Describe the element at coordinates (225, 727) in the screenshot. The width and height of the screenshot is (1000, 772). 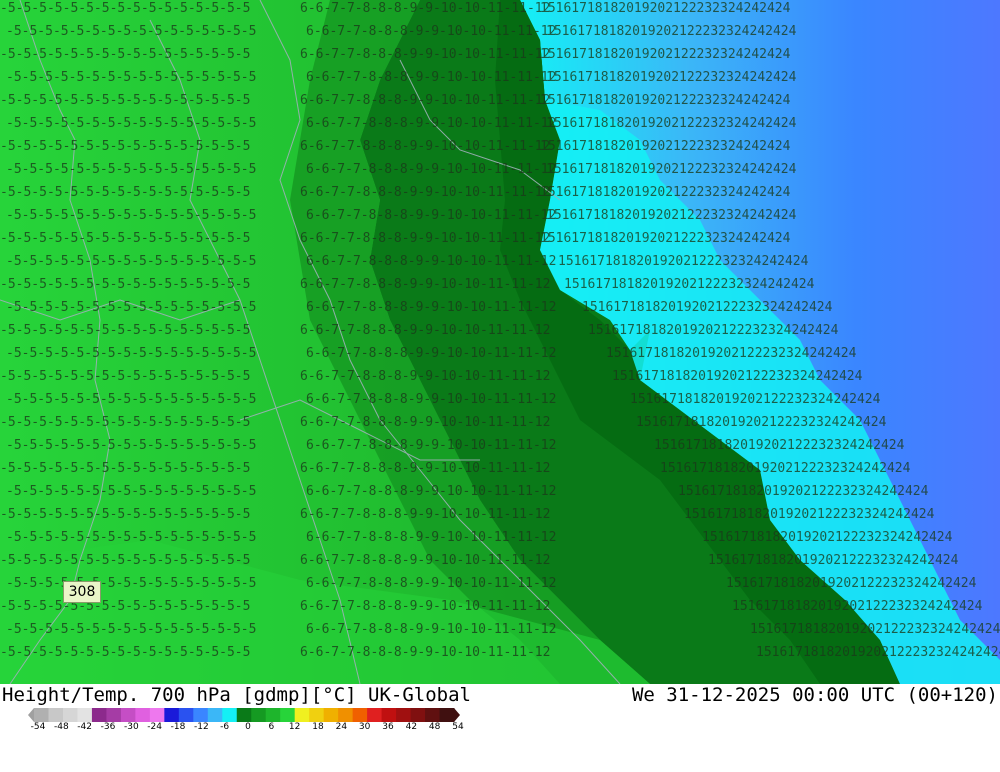
I see `scale-tick-label: -6` at that location.